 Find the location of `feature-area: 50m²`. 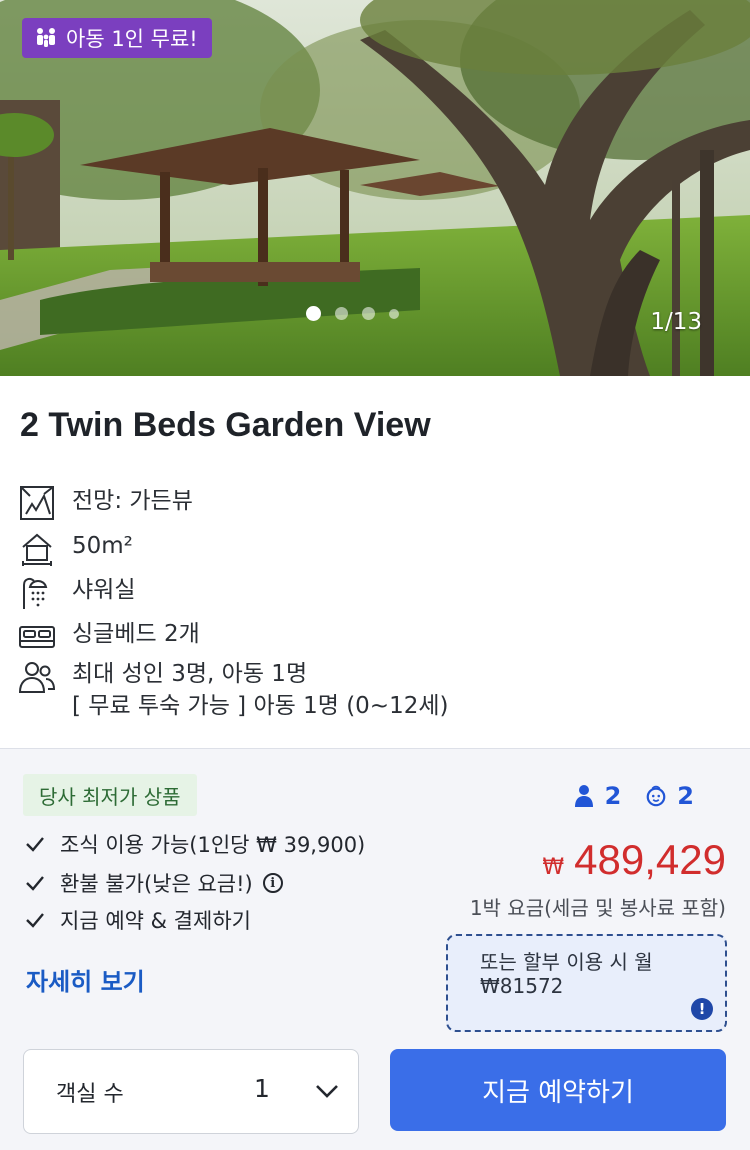

feature-area: 50m² is located at coordinates (75, 548).